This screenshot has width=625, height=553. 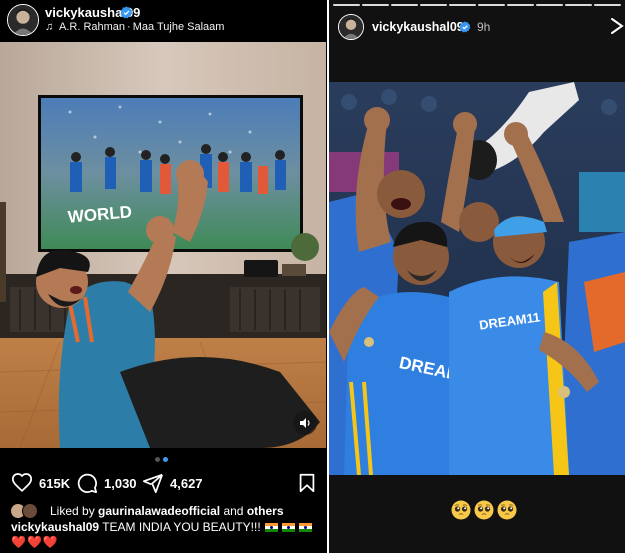 What do you see at coordinates (55, 527) in the screenshot?
I see `caption-username: vickykaushal09` at bounding box center [55, 527].